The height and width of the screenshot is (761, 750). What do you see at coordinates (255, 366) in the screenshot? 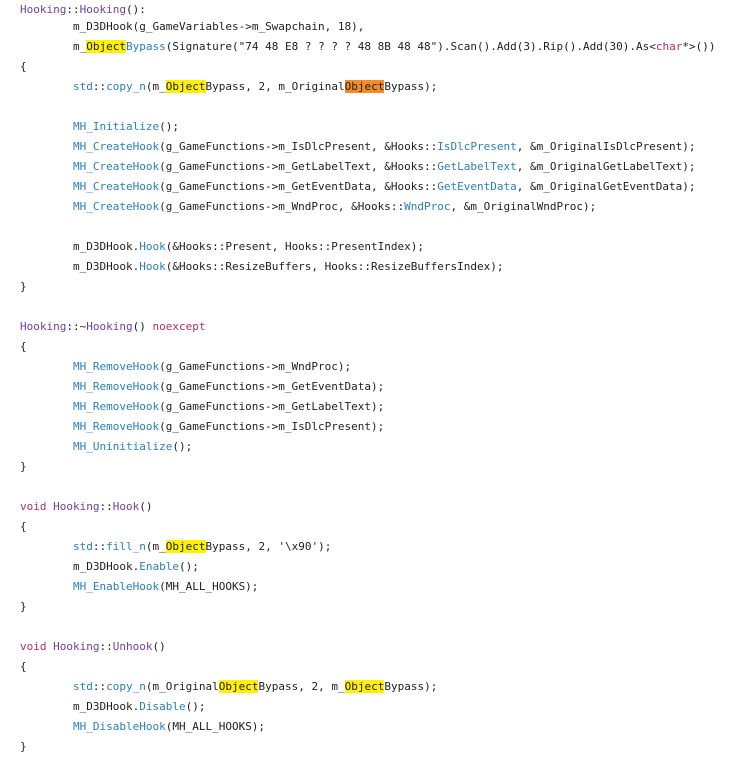
I see `code-token: (g_GameFunctions->m_WndProc);` at bounding box center [255, 366].